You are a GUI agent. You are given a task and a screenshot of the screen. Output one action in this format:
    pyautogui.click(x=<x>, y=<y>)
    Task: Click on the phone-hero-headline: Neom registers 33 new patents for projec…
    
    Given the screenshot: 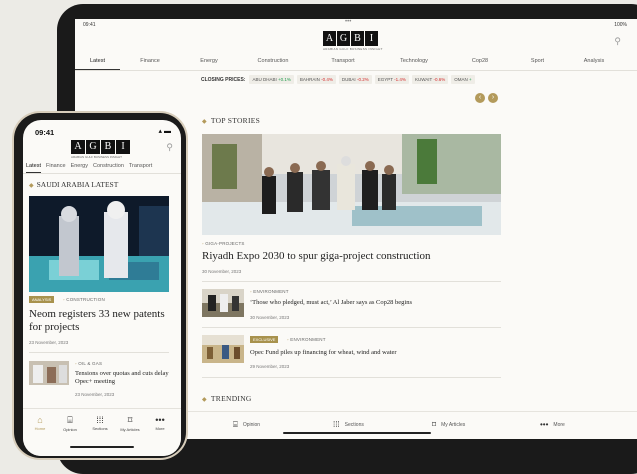 What is the action you would take?
    pyautogui.click(x=99, y=321)
    